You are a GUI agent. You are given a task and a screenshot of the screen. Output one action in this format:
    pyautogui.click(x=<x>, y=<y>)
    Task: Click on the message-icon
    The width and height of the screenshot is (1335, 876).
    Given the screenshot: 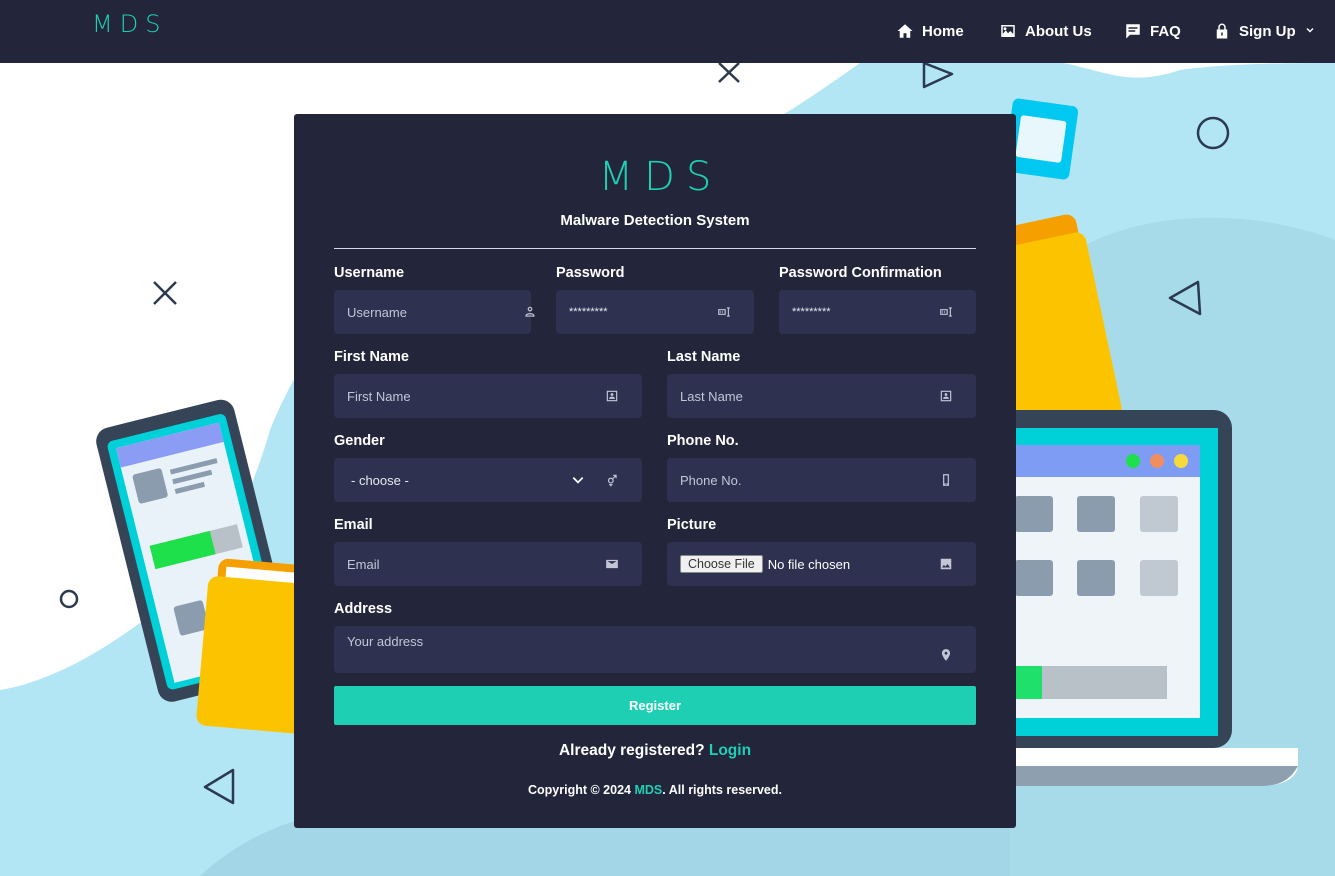 What is the action you would take?
    pyautogui.click(x=1133, y=31)
    